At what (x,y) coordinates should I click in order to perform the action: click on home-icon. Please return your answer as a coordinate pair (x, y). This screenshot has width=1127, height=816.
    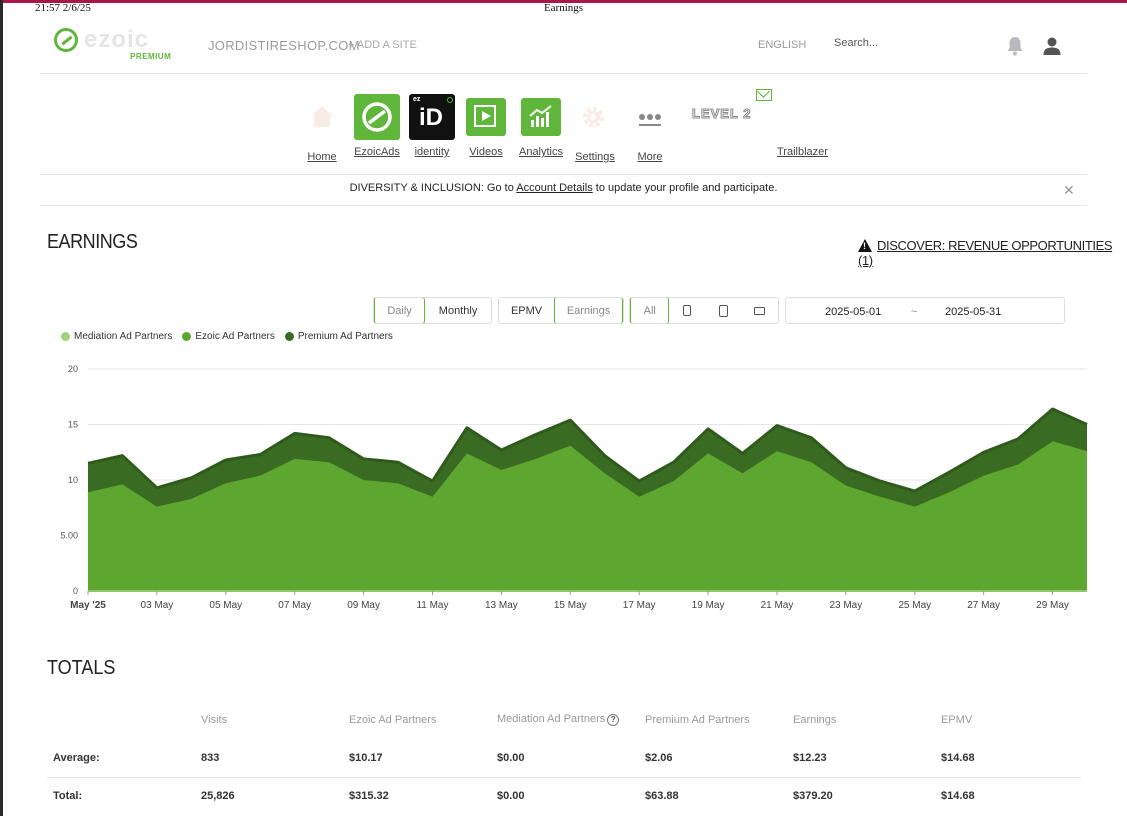
    Looking at the image, I should click on (322, 116).